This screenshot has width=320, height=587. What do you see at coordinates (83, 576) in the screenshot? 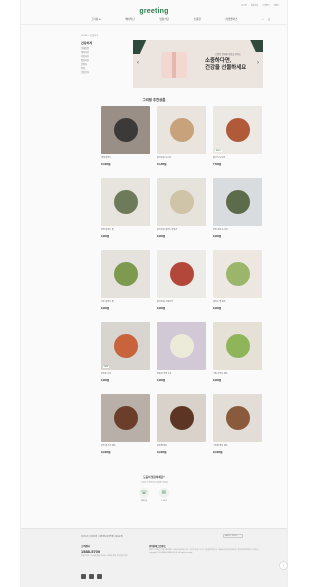
I see `instagram-icon` at bounding box center [83, 576].